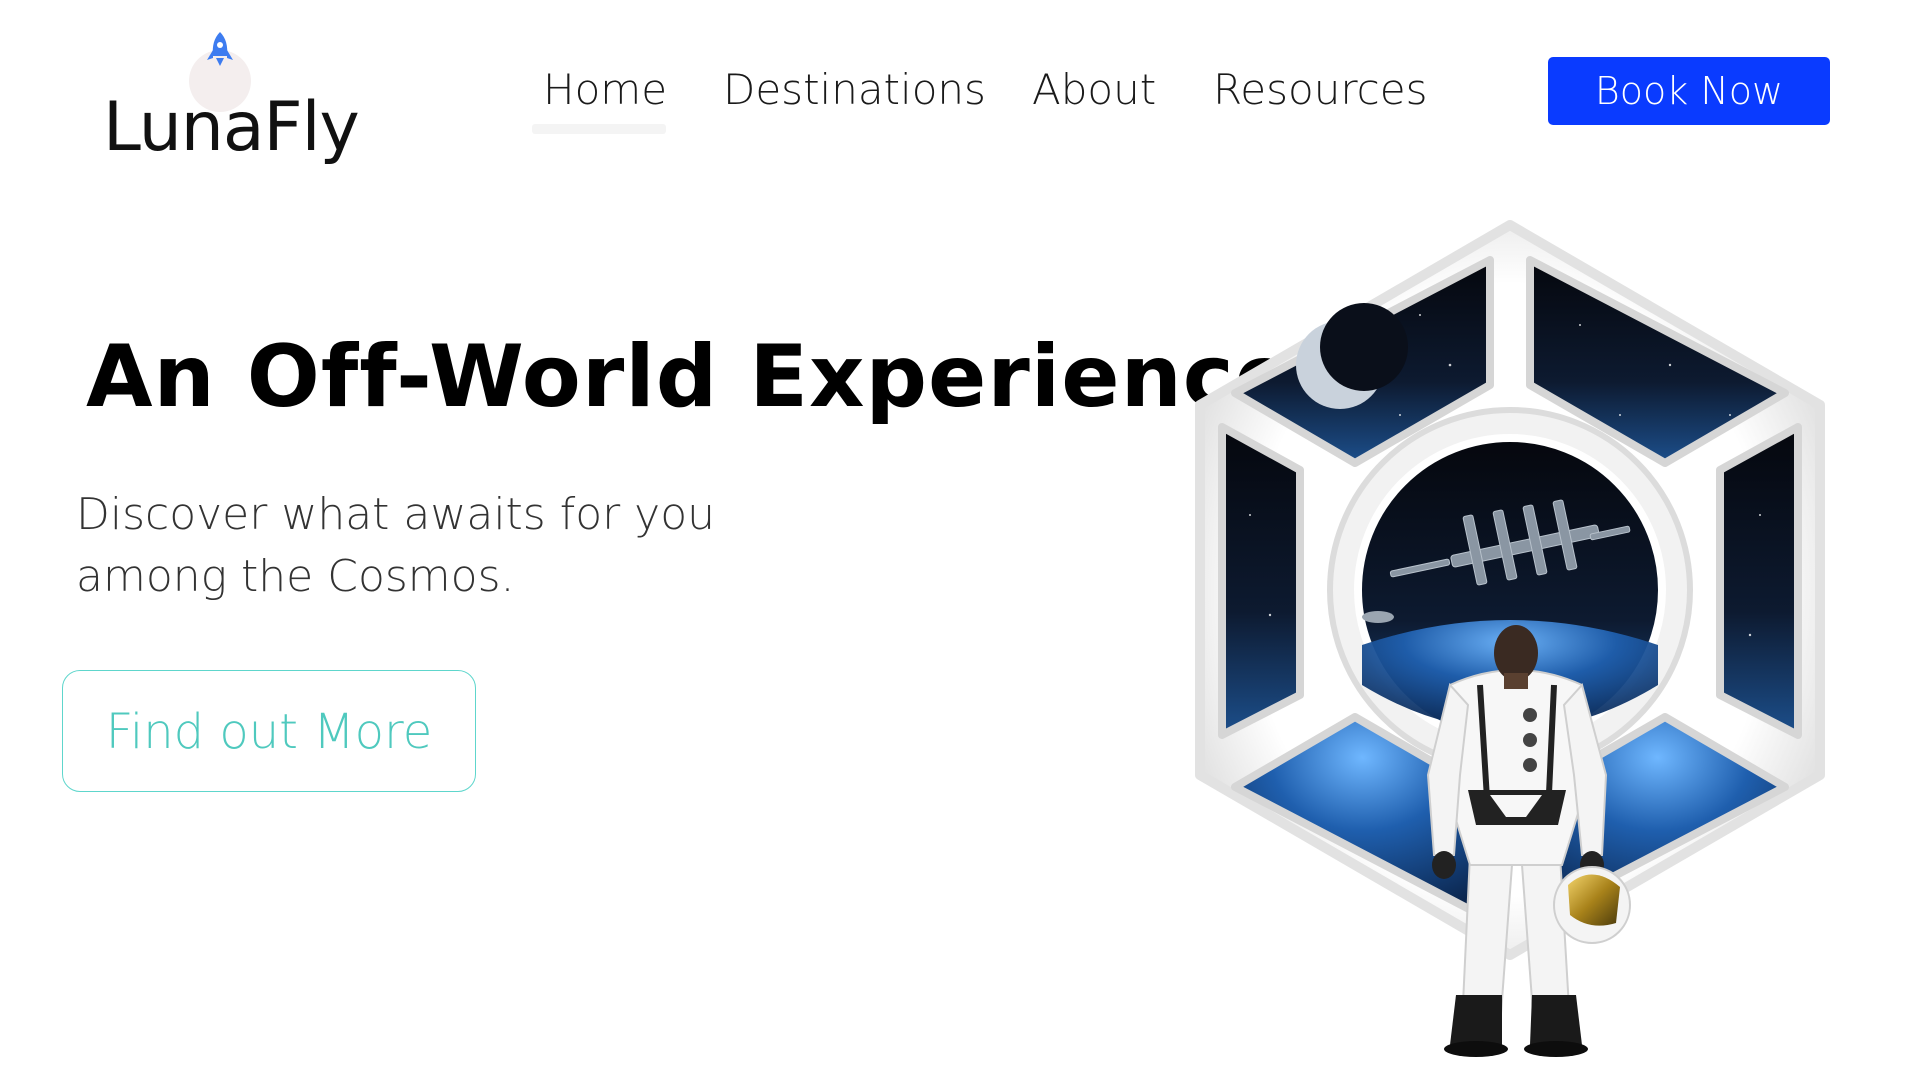 The width and height of the screenshot is (1920, 1080). Describe the element at coordinates (1094, 90) in the screenshot. I see `nav-item-about: About` at that location.